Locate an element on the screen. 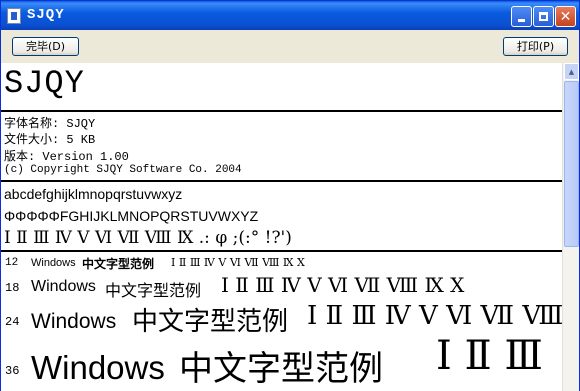 Image resolution: width=580 pixels, height=391 pixels. info-font-name: 字体名称: SJQY is located at coordinates (50, 124).